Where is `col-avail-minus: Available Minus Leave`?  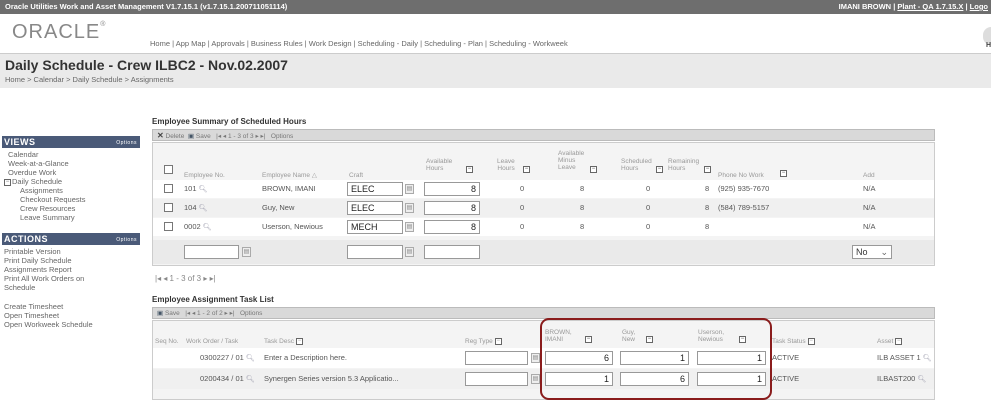
col-avail-minus: Available Minus Leave is located at coordinates (571, 160).